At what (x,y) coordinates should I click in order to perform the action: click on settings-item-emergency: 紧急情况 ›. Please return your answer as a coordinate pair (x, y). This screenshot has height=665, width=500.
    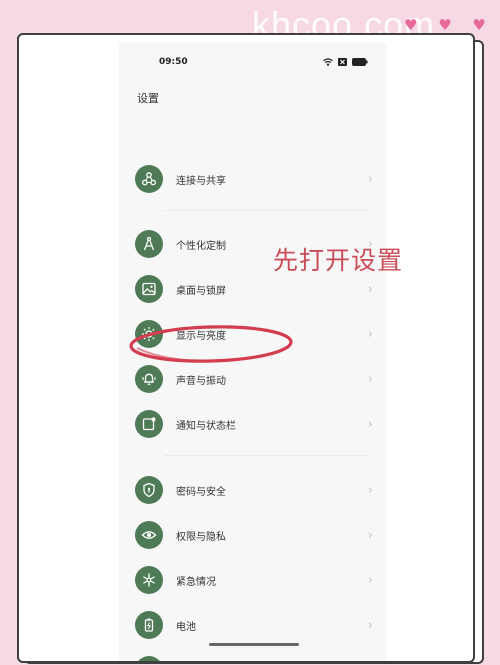
    Looking at the image, I should click on (254, 580).